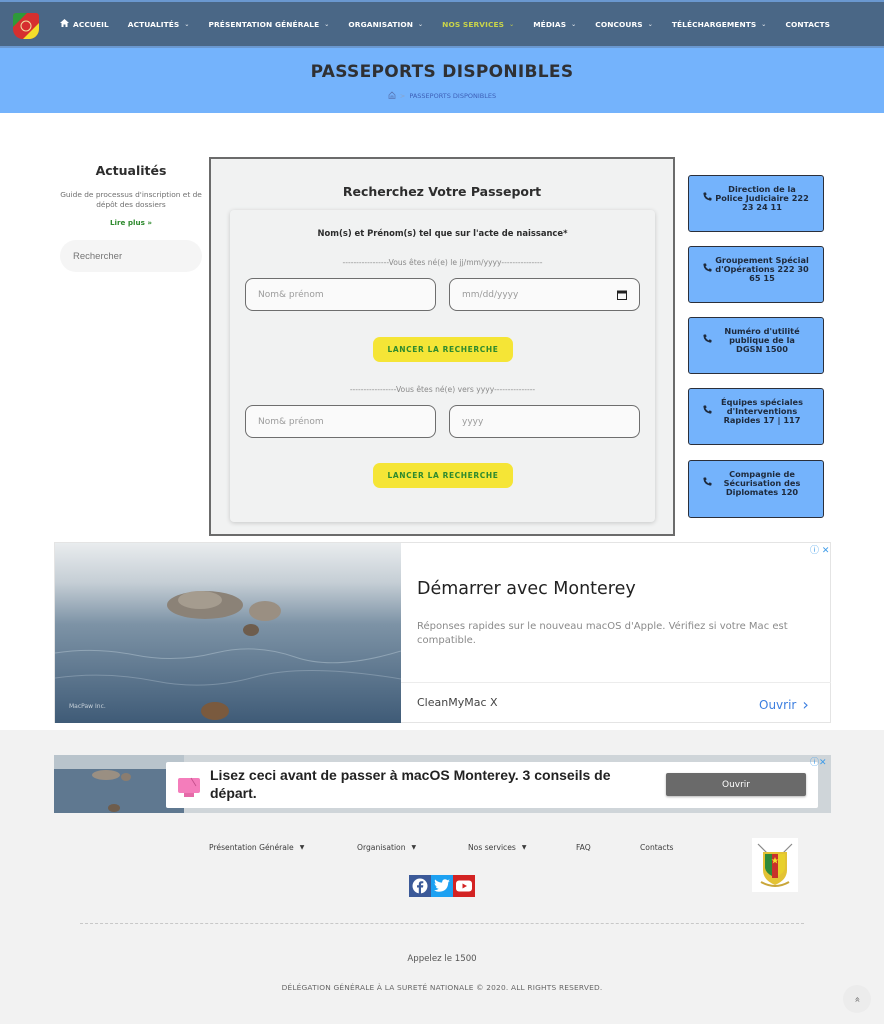 This screenshot has width=884, height=1024. I want to click on ad-image-ocean: MacPaw Inc., so click(228, 633).